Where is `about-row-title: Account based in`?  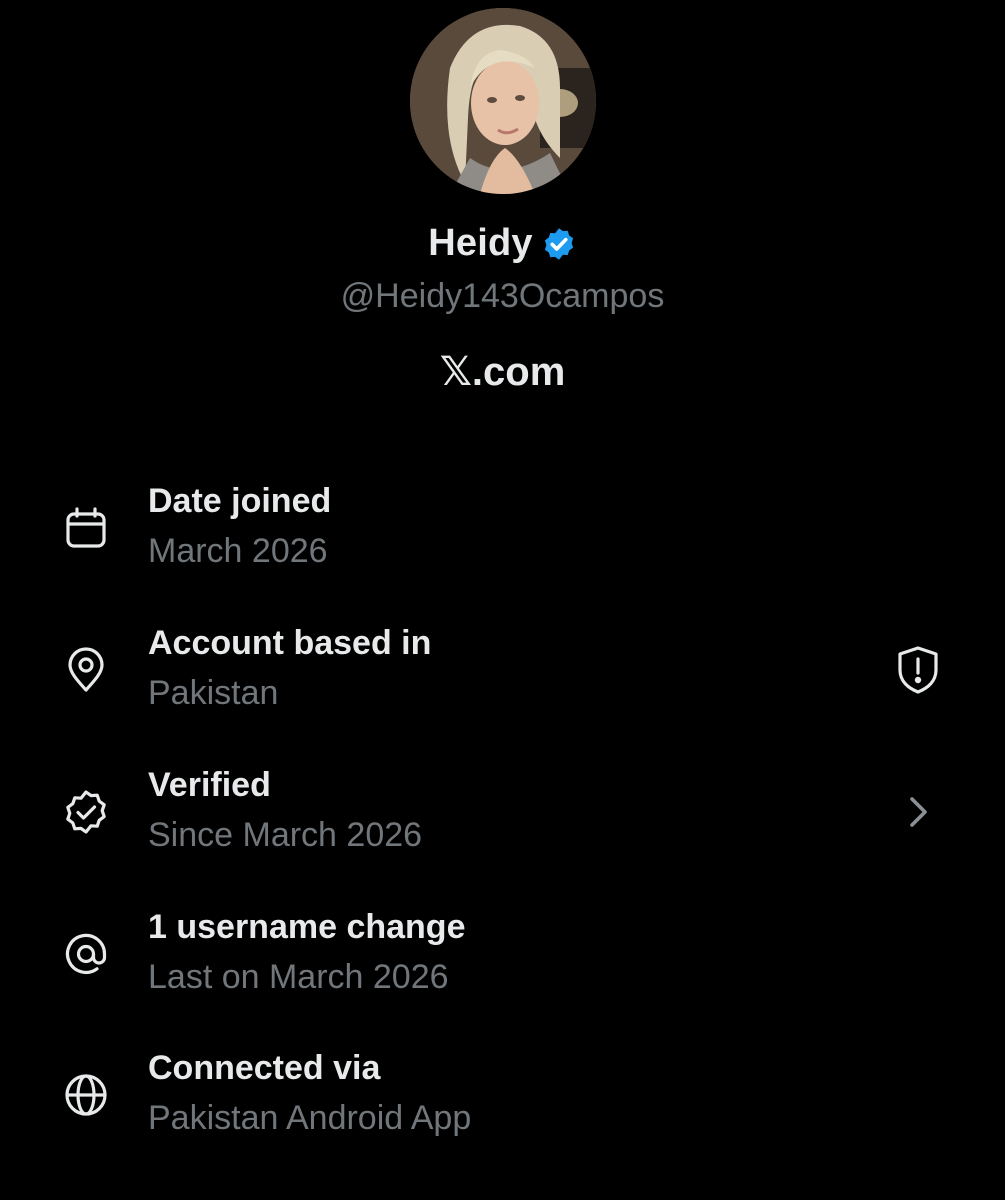
about-row-title: Account based in is located at coordinates (290, 643).